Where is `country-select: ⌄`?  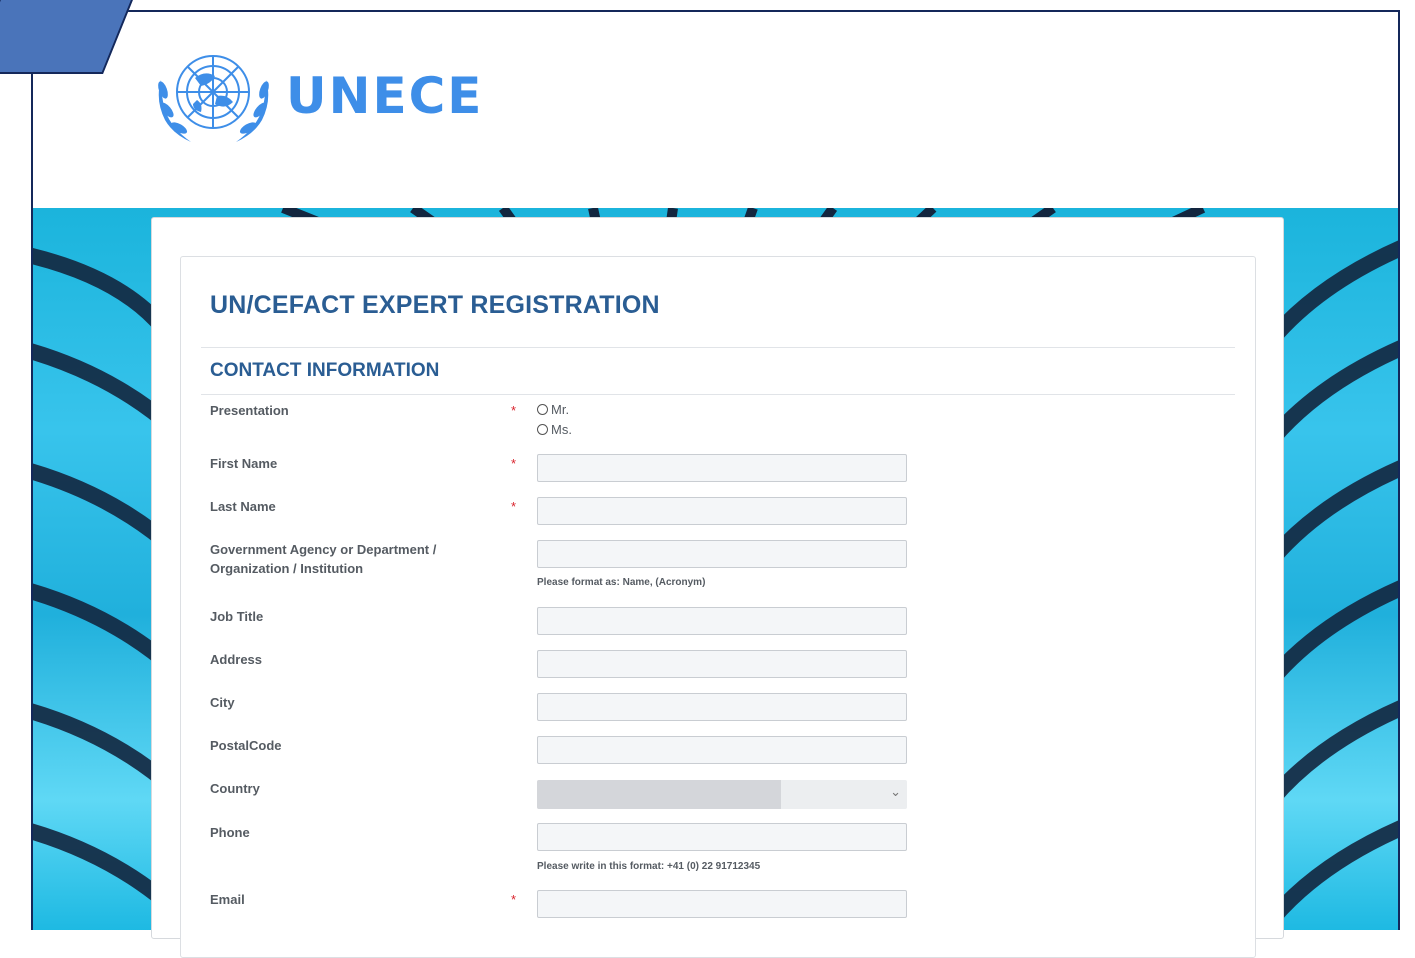
country-select: ⌄ is located at coordinates (722, 794).